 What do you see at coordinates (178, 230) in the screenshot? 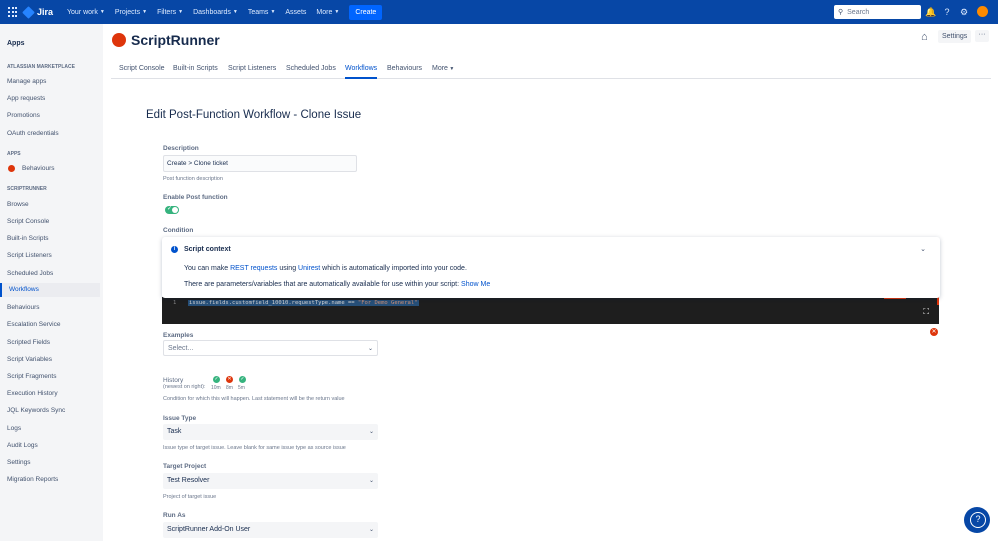
I see `condition-label: Condition` at bounding box center [178, 230].